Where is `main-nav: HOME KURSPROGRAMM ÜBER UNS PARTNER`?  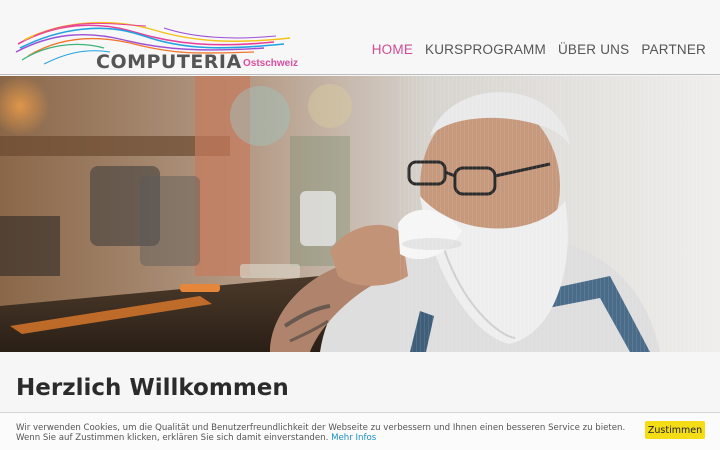 main-nav: HOME KURSPROGRAMM ÜBER UNS PARTNER is located at coordinates (539, 49).